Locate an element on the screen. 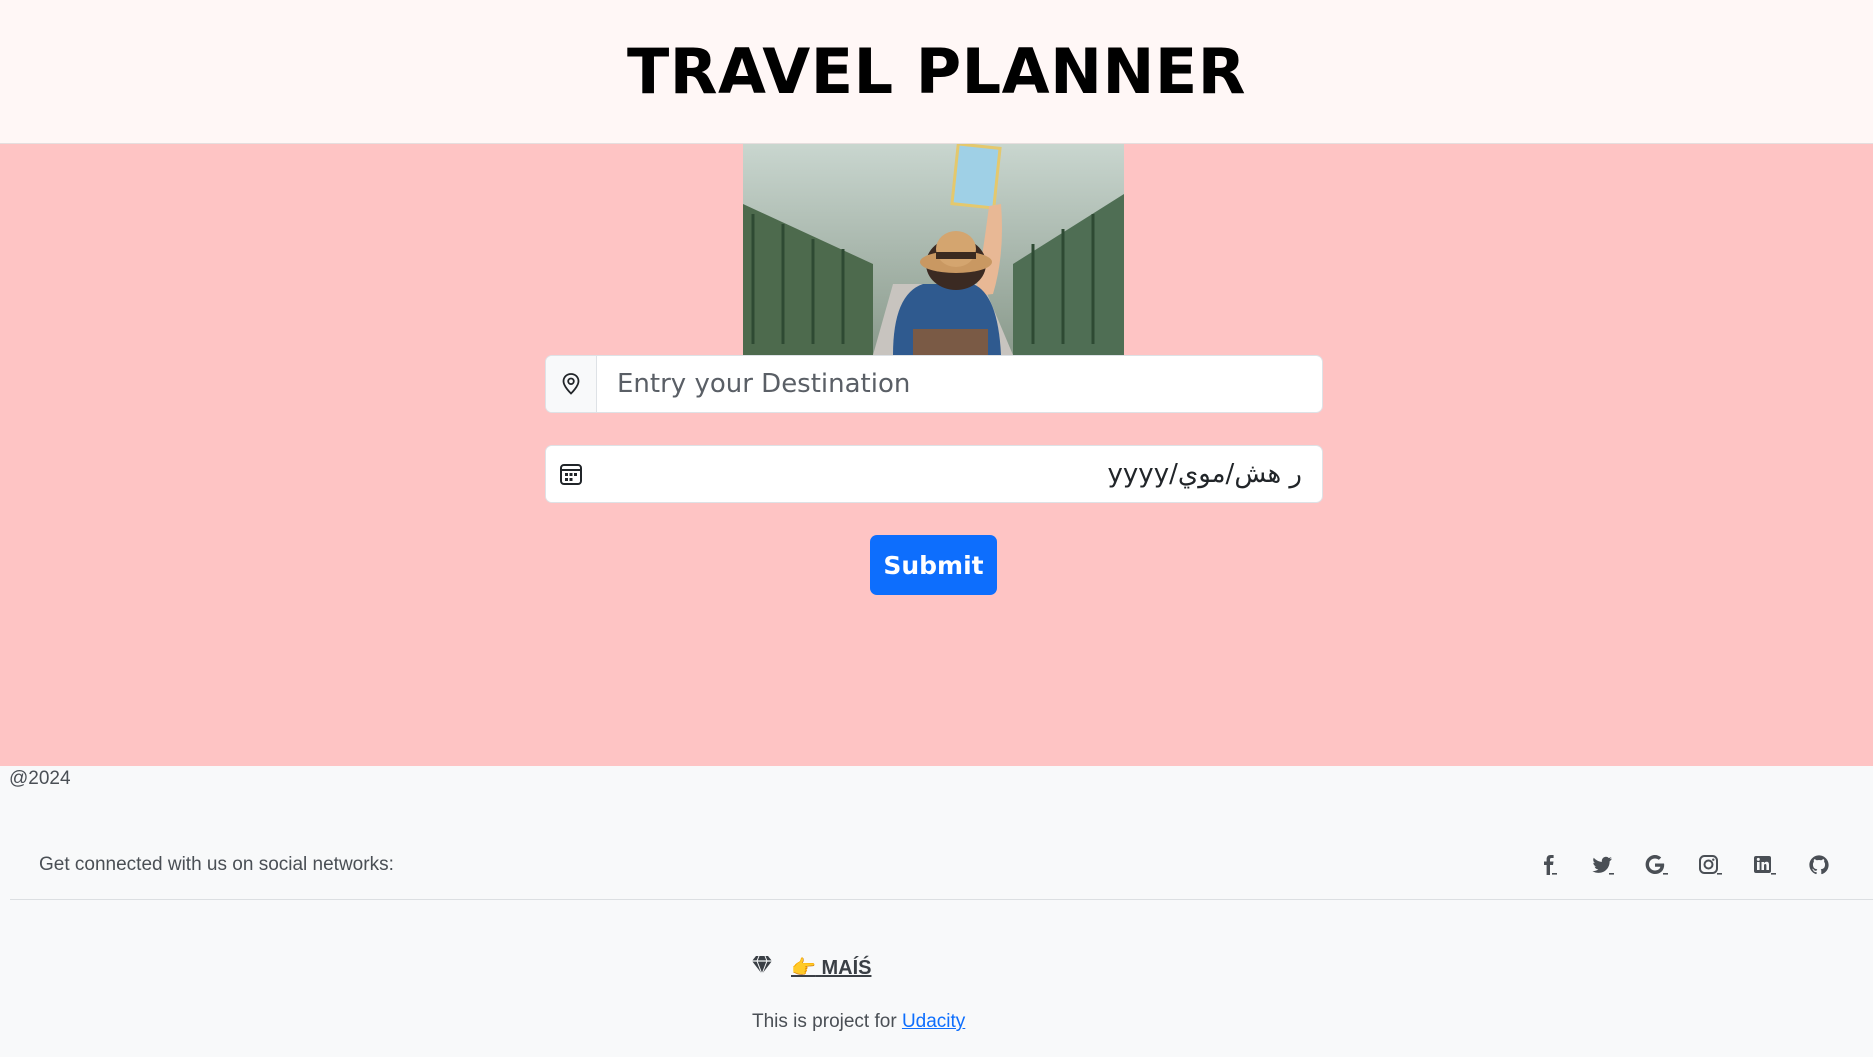  linkedin-icon is located at coordinates (1765, 865).